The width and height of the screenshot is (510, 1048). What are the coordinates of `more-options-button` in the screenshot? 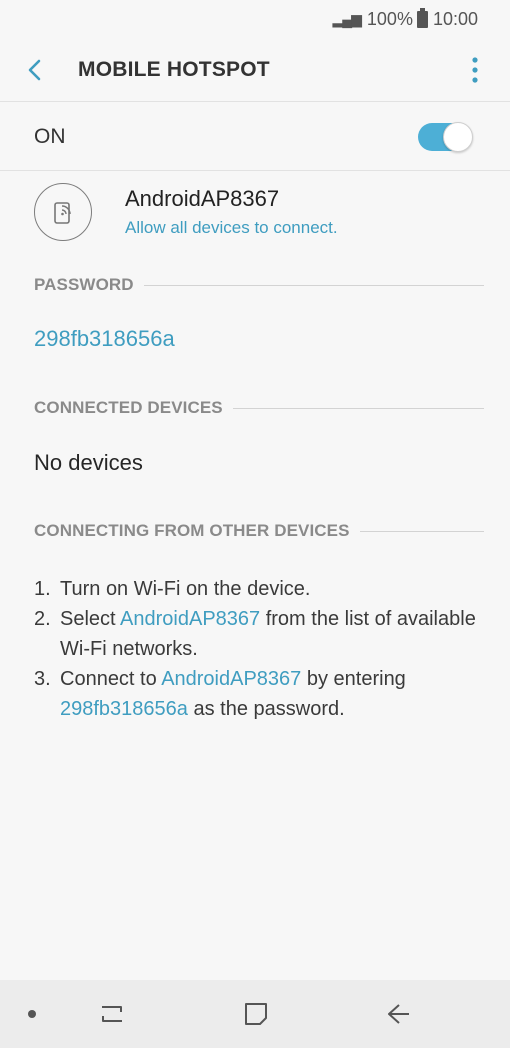 It's located at (475, 70).